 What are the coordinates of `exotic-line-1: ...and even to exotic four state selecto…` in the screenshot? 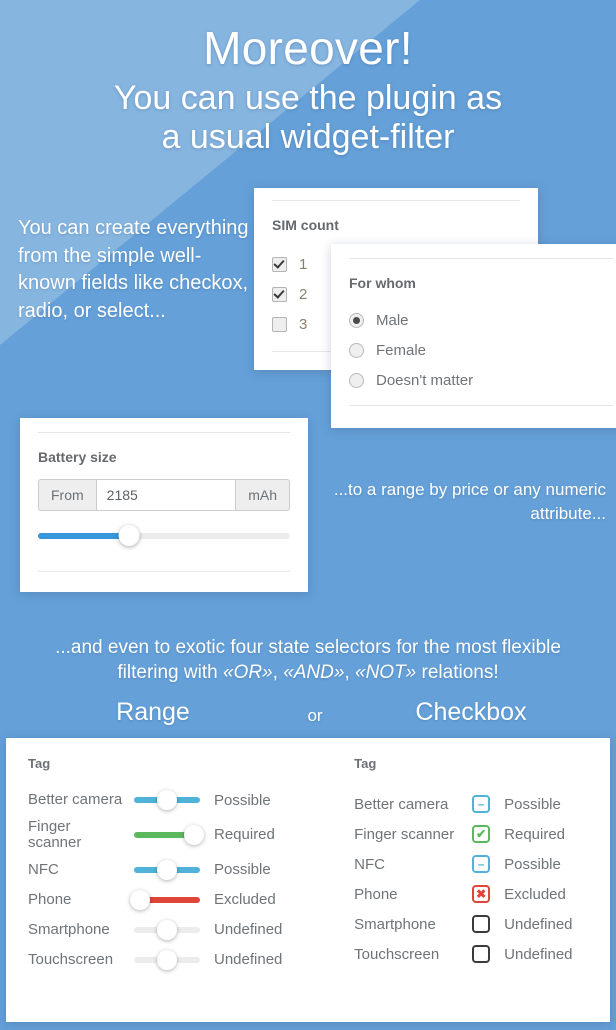 It's located at (308, 647).